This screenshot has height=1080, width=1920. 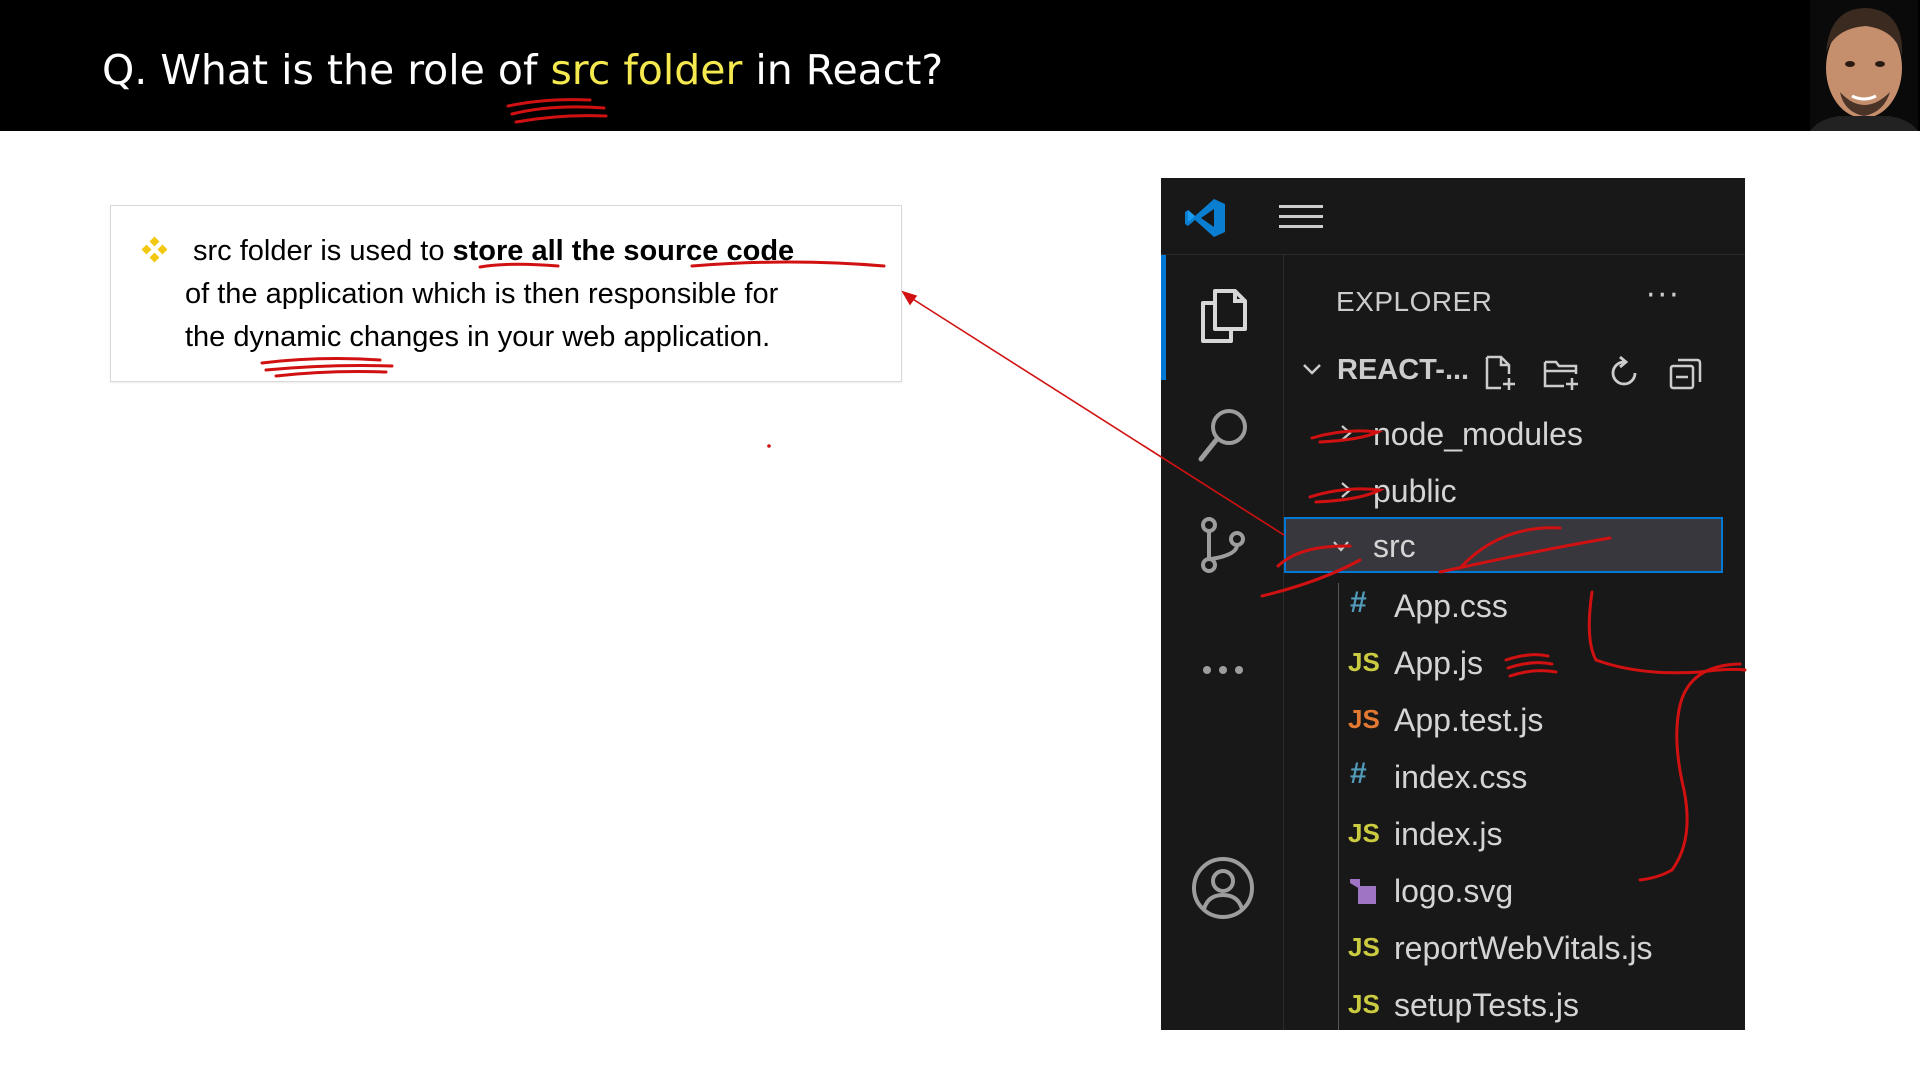 What do you see at coordinates (1454, 891) in the screenshot?
I see `tree-file-label: logo.svg` at bounding box center [1454, 891].